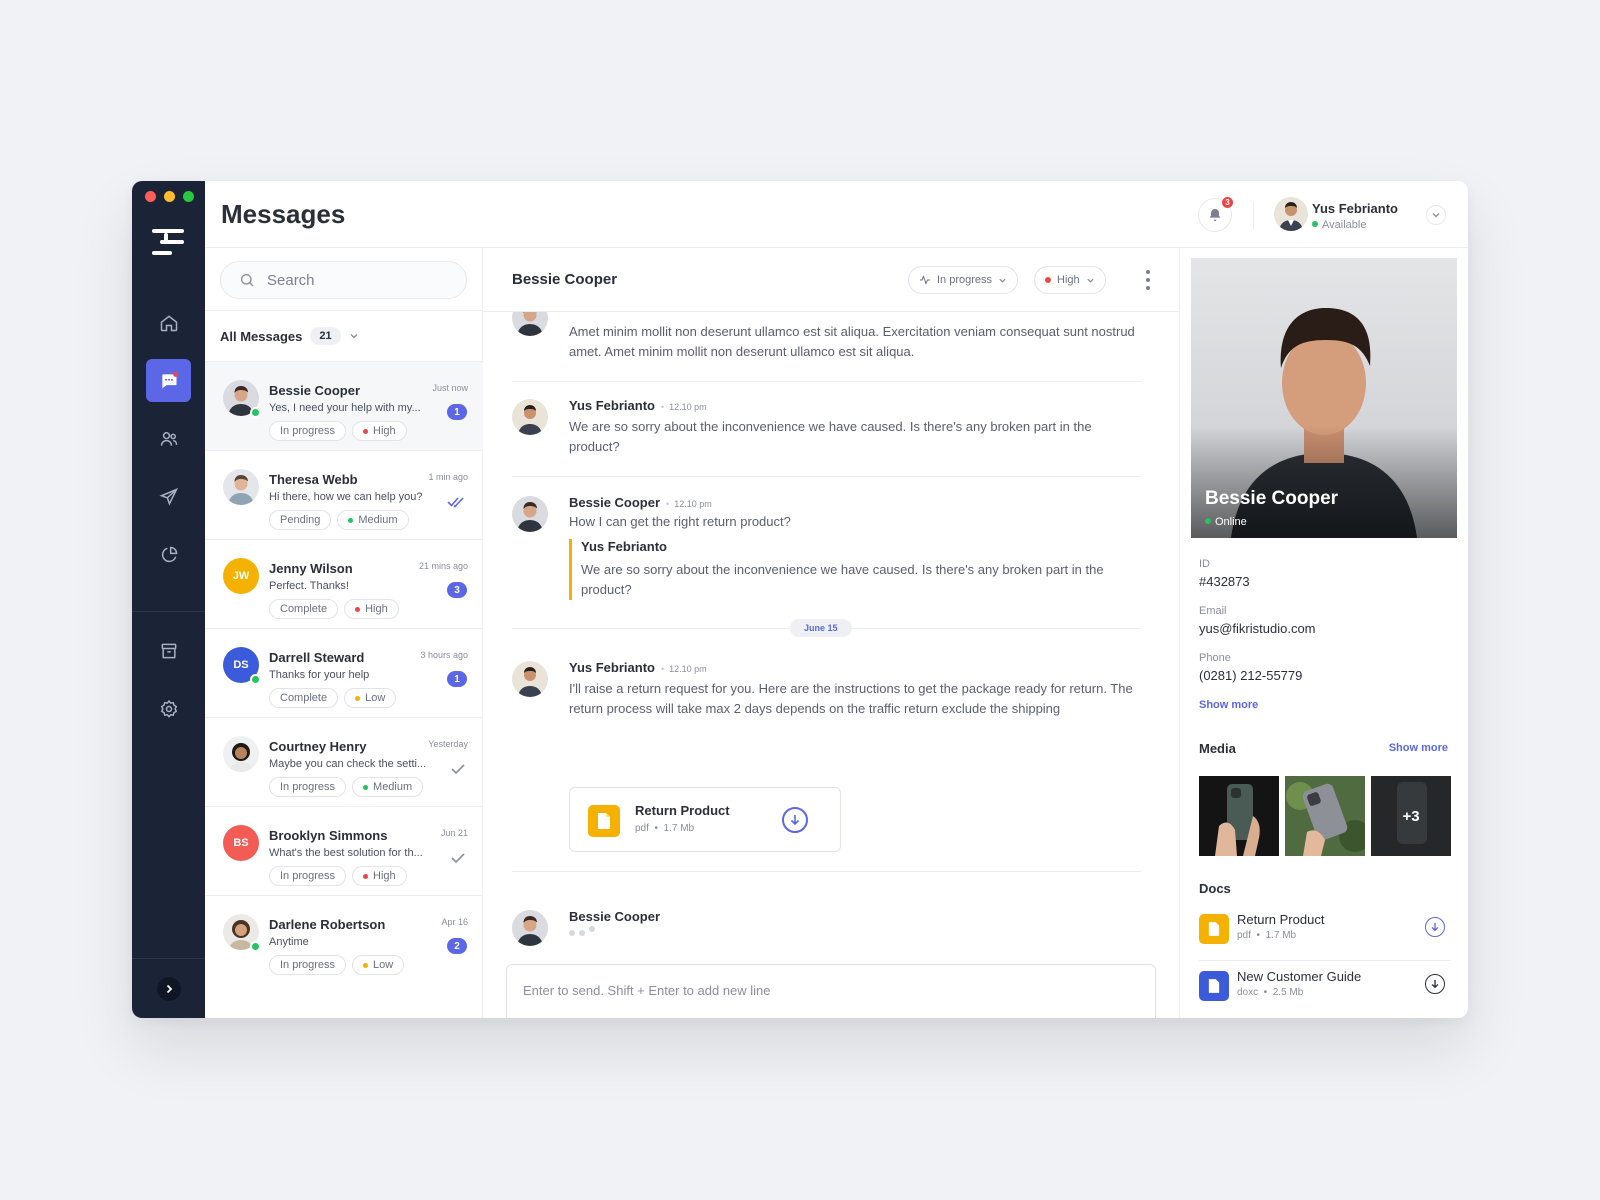  I want to click on profile-status-label: Online, so click(1231, 522).